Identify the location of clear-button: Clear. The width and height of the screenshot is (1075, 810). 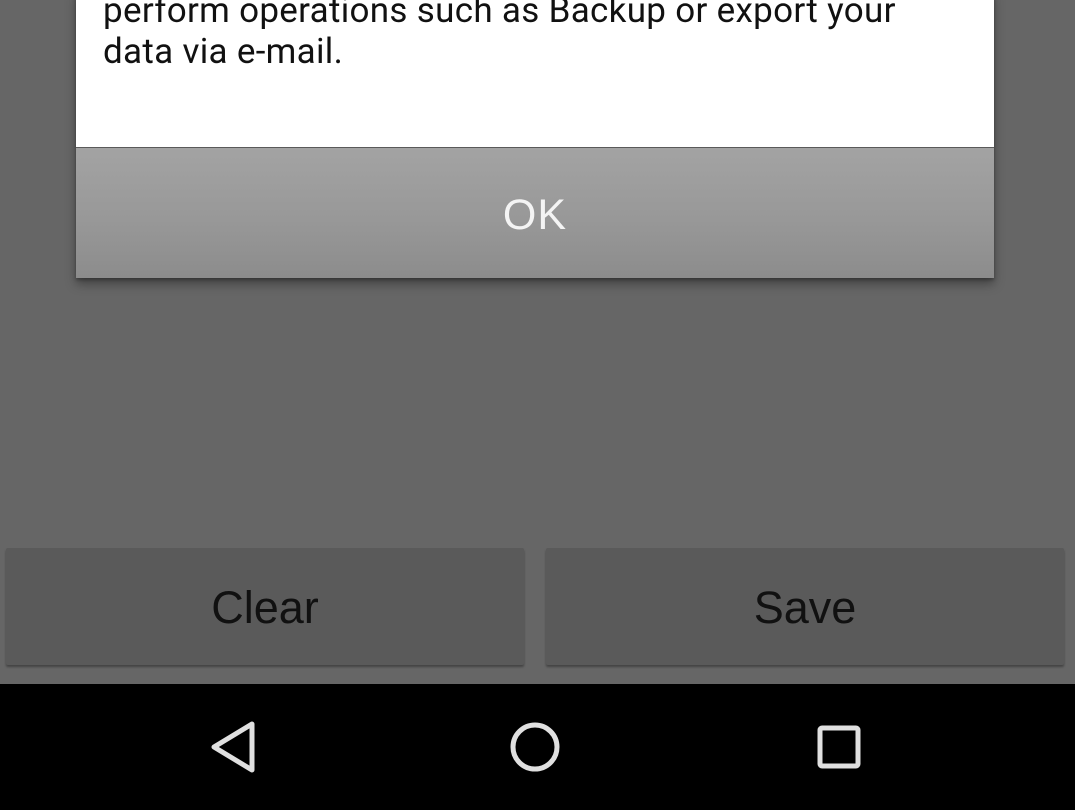
(265, 606).